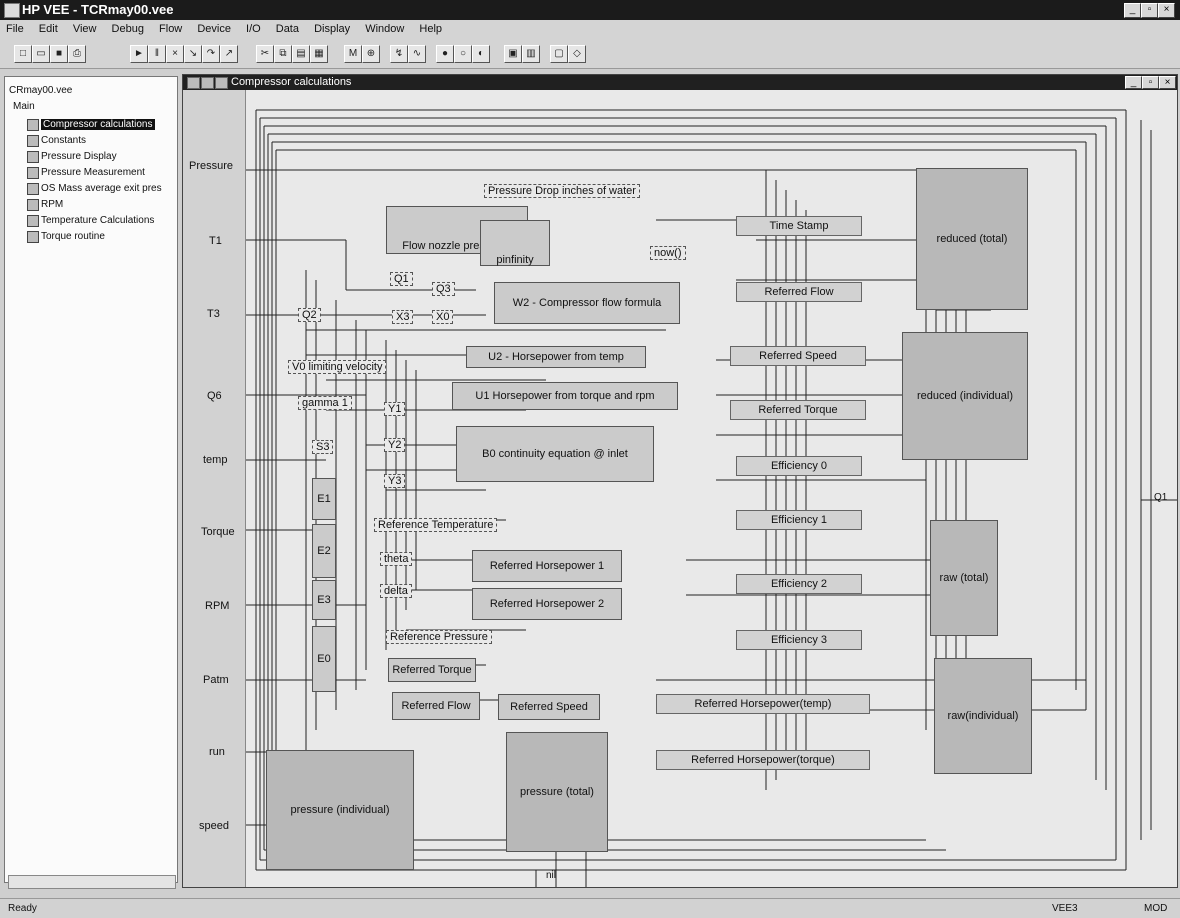  Describe the element at coordinates (218, 532) in the screenshot. I see `input-torque: Torque` at that location.